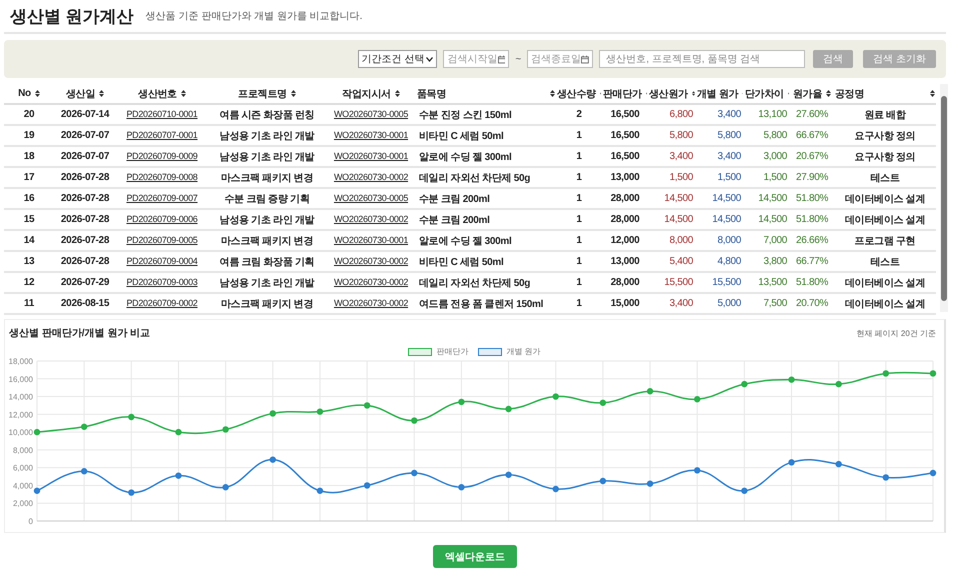  I want to click on record-link: PD20260709-0008, so click(162, 177).